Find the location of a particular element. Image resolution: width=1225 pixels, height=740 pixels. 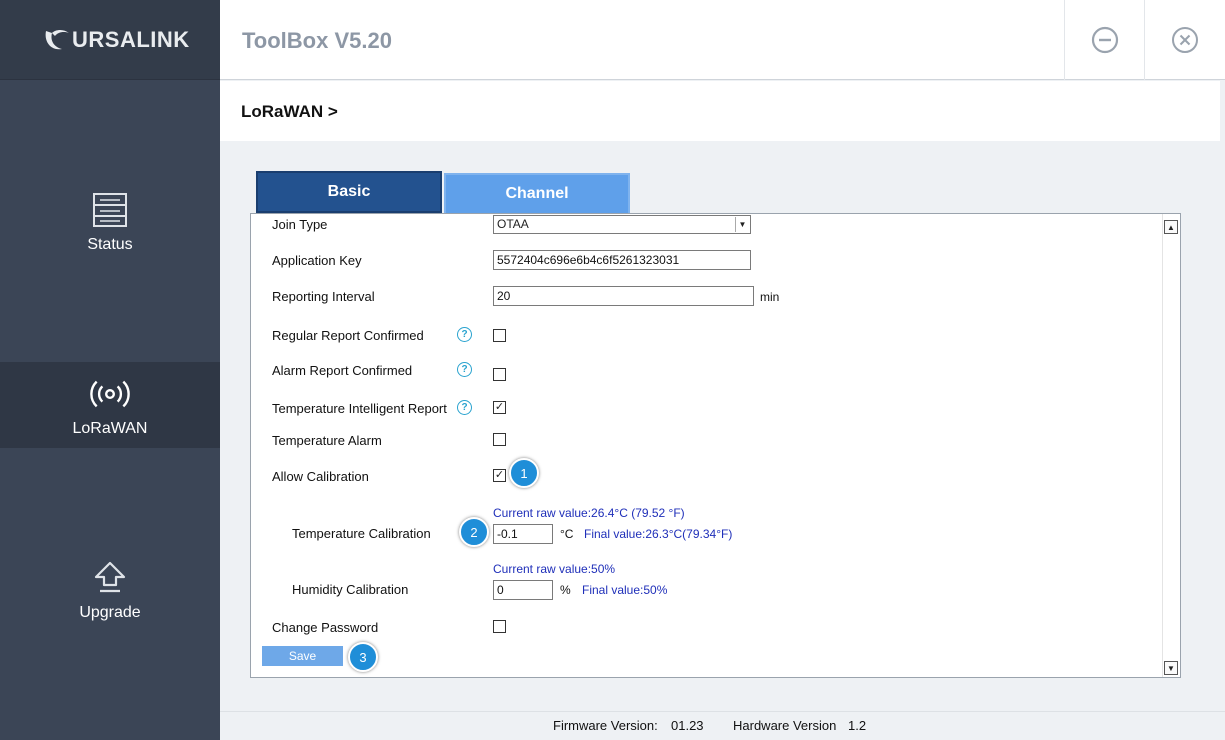

temperature-final-value: Final value:26.3°C(79.34°F) is located at coordinates (658, 534).